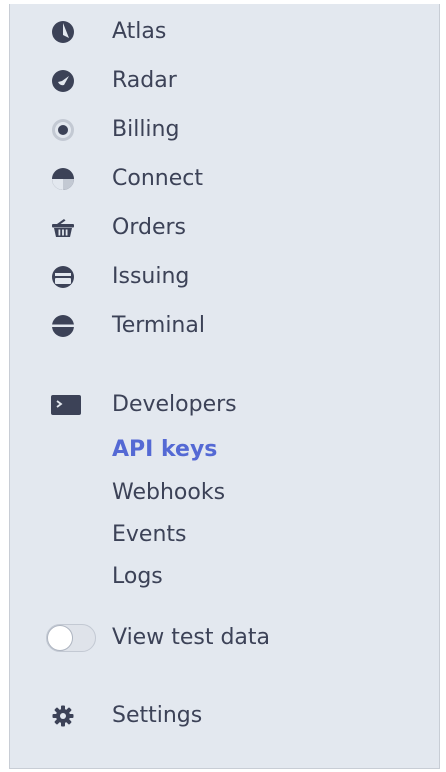 This screenshot has width=446, height=772. What do you see at coordinates (224, 32) in the screenshot?
I see `sidebar-item-atlas: Atlas` at bounding box center [224, 32].